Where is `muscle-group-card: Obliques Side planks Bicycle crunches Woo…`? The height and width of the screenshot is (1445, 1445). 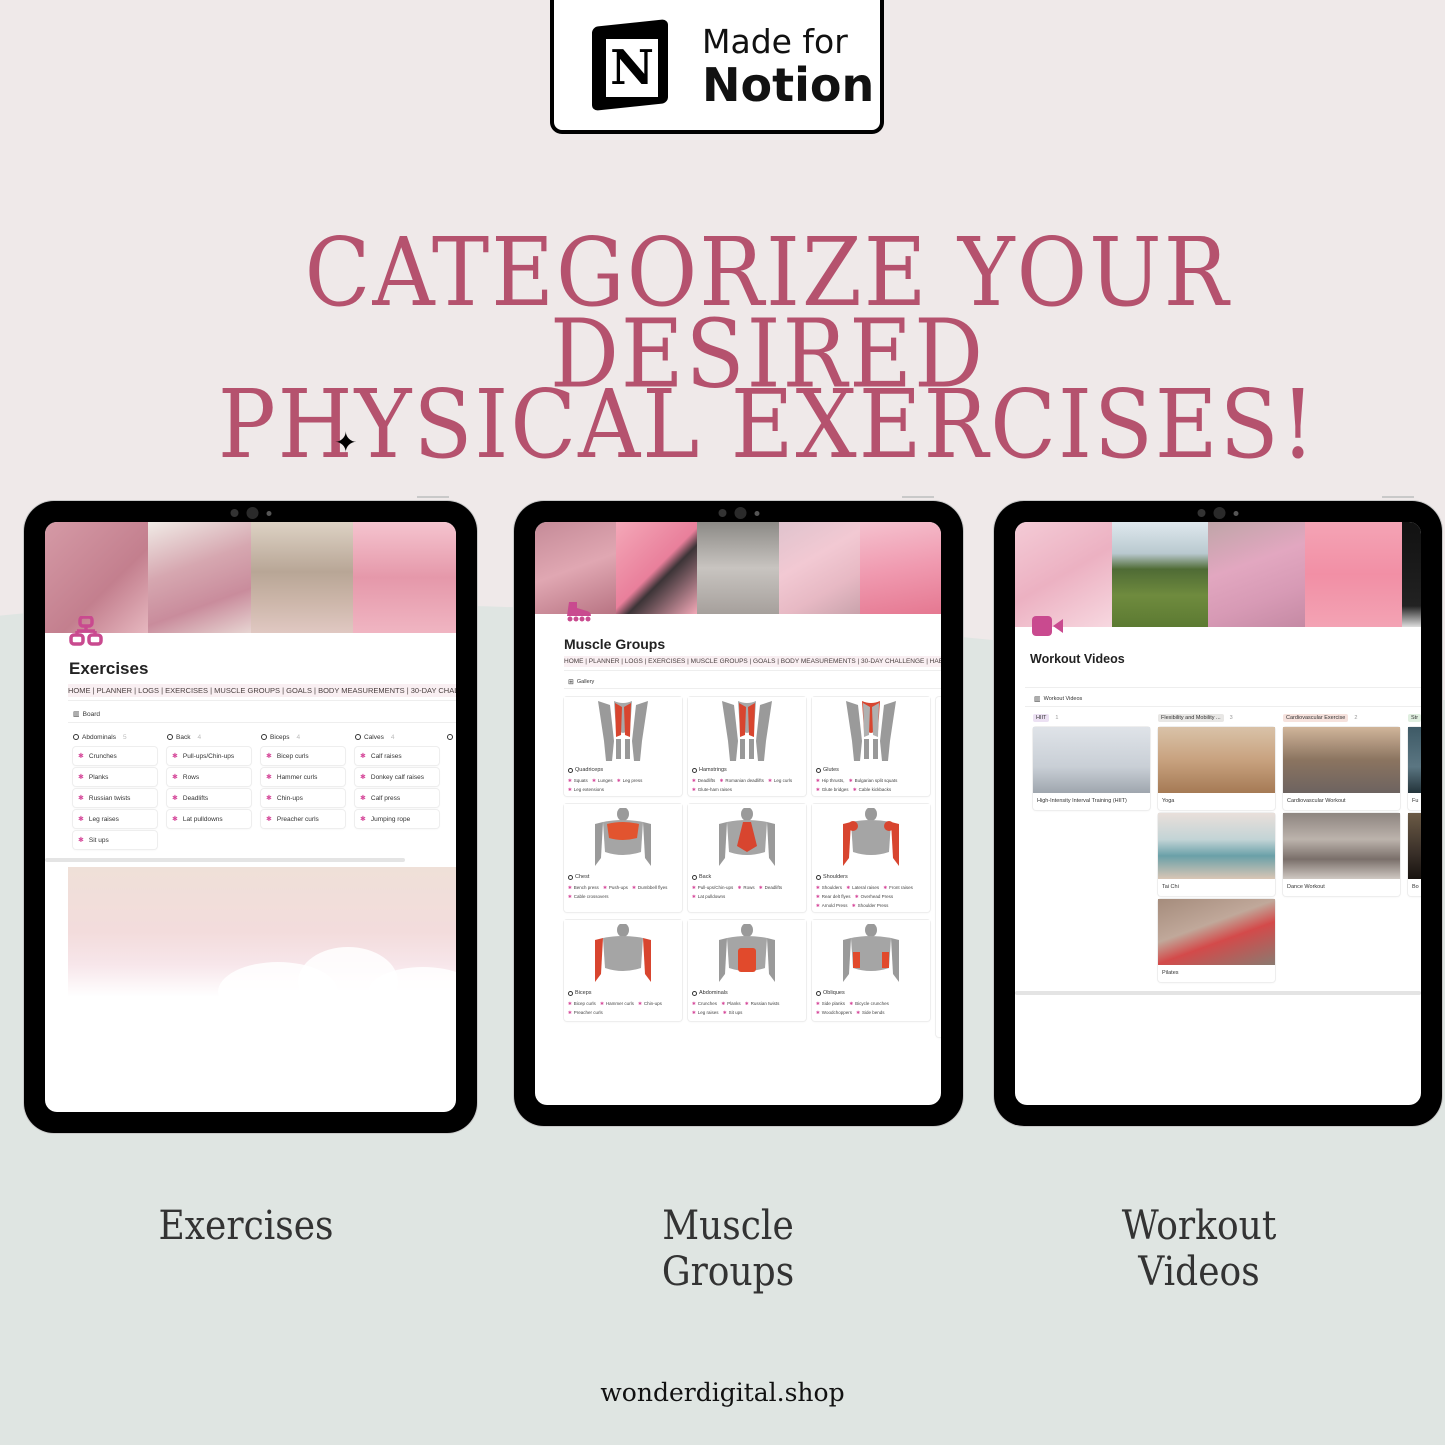
muscle-group-card: Obliques Side planks Bicycle crunches Woo… is located at coordinates (871, 970).